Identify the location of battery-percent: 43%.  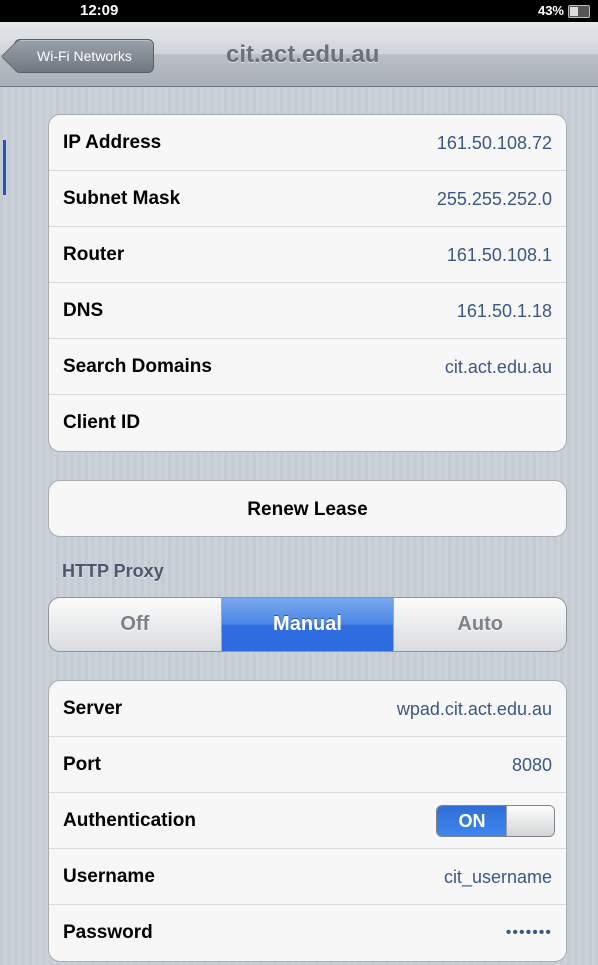
(550, 10).